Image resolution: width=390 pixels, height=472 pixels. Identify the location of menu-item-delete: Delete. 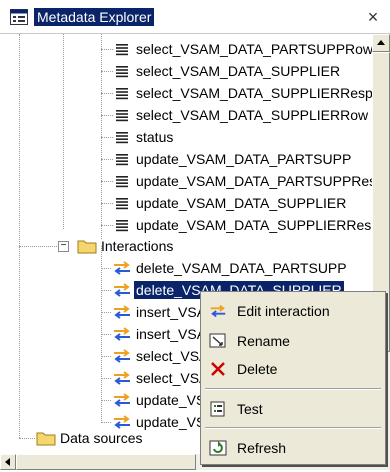
(293, 369).